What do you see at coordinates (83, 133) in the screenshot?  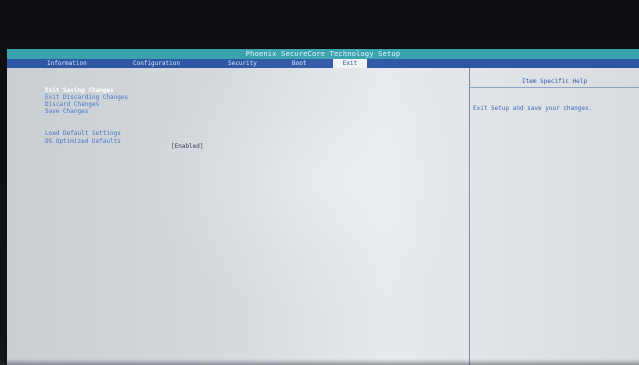 I see `menu-item-load-default-settings: Load Default Settings` at bounding box center [83, 133].